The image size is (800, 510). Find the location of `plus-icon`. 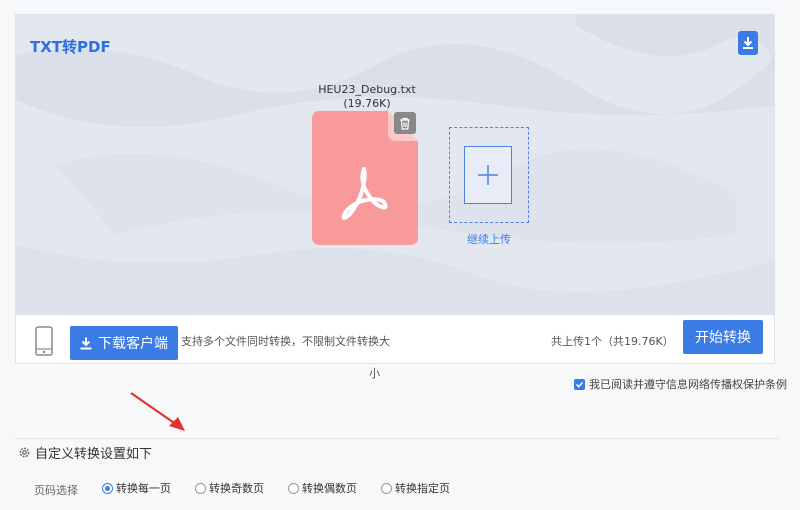

plus-icon is located at coordinates (488, 175).